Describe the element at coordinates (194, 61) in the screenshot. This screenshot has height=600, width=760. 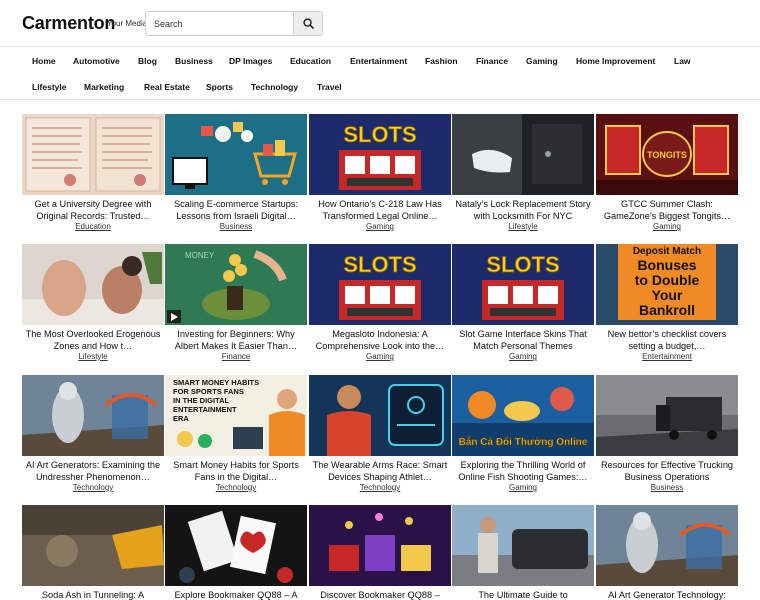
I see `nav-item-business: Business` at that location.